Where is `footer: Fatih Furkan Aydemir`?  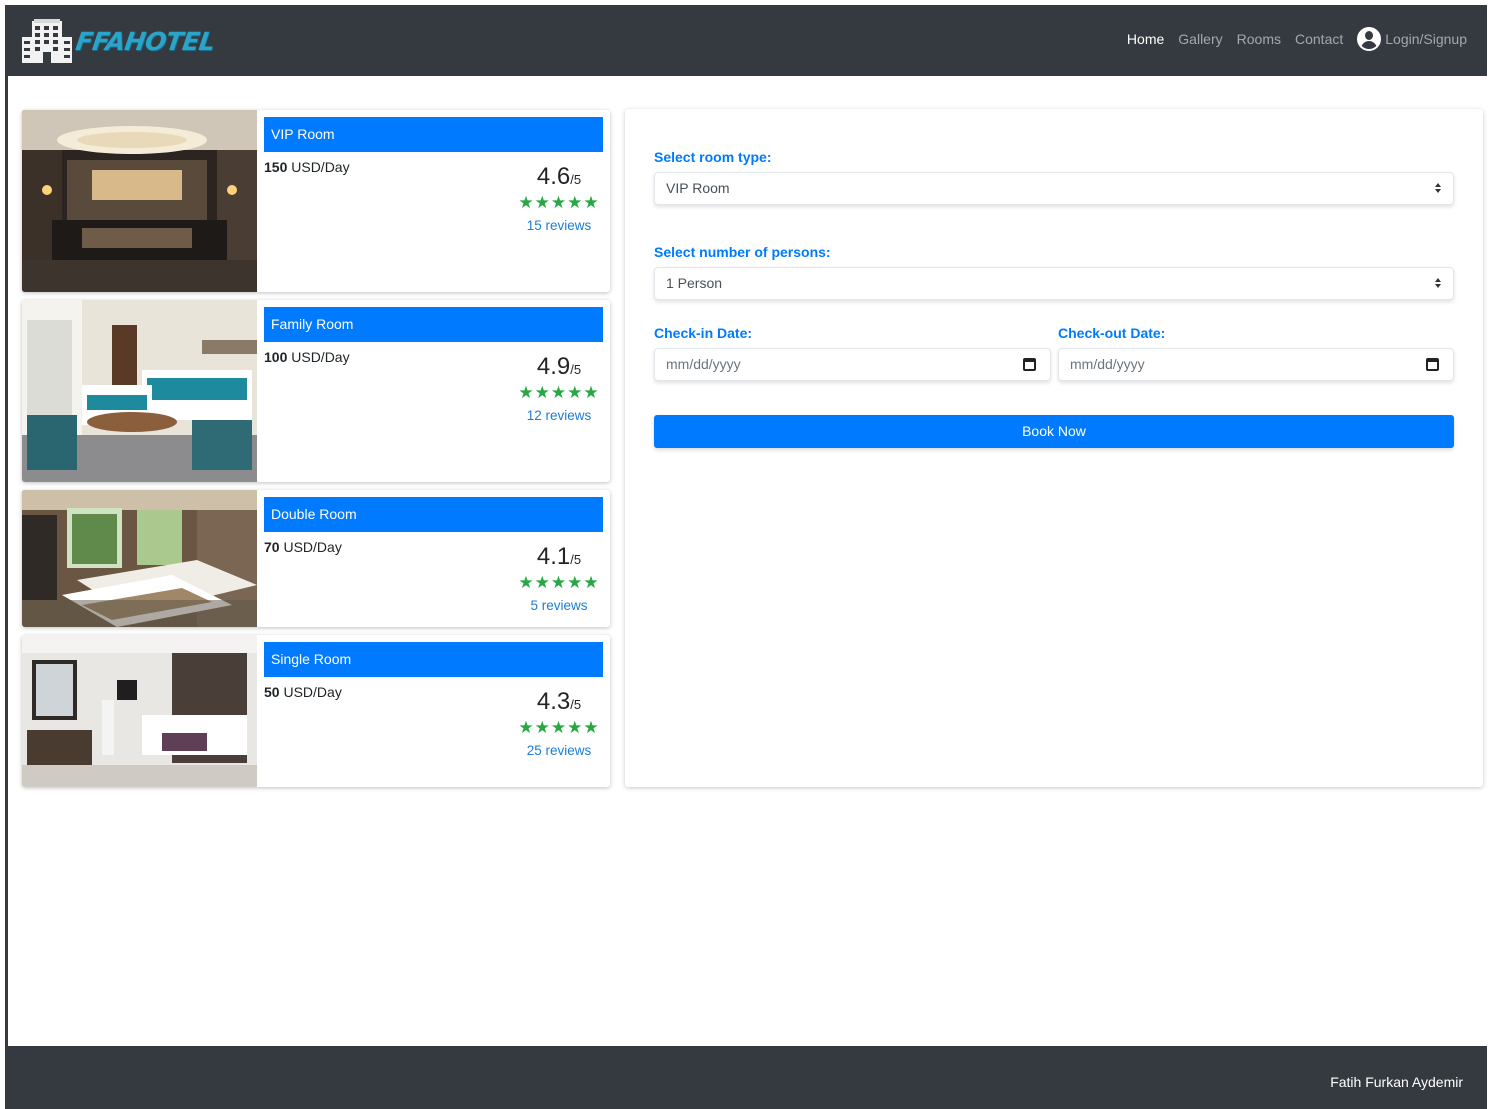
footer: Fatih Furkan Aydemir is located at coordinates (747, 1077).